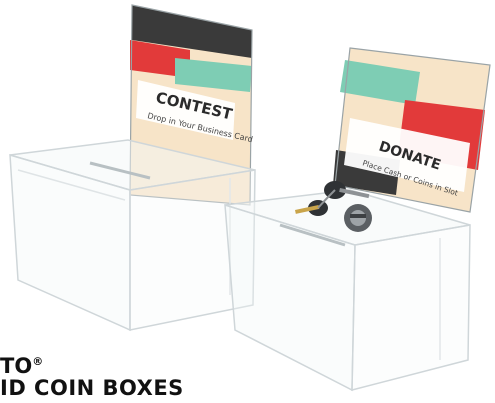  I want to click on trademark-symbol: ®, so click(38, 361).